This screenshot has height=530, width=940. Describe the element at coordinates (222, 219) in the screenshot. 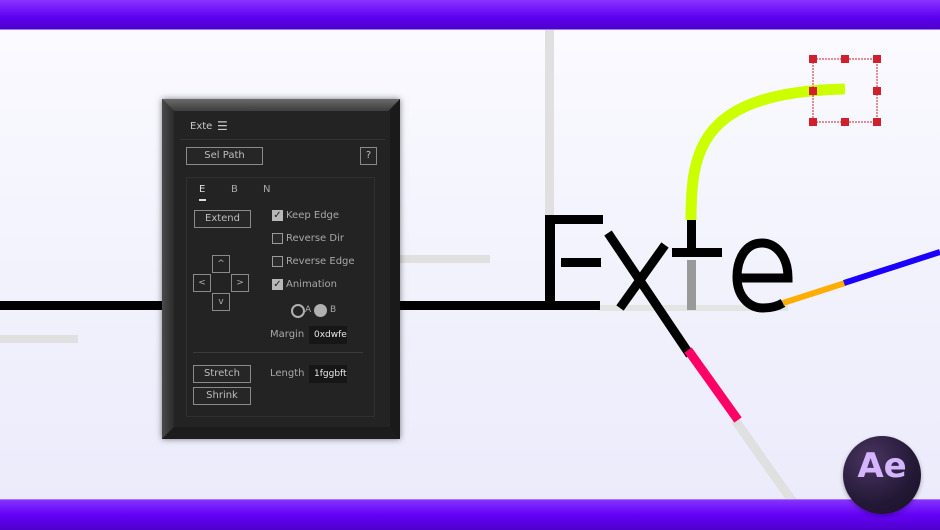

I see `extend-button: Extend` at that location.